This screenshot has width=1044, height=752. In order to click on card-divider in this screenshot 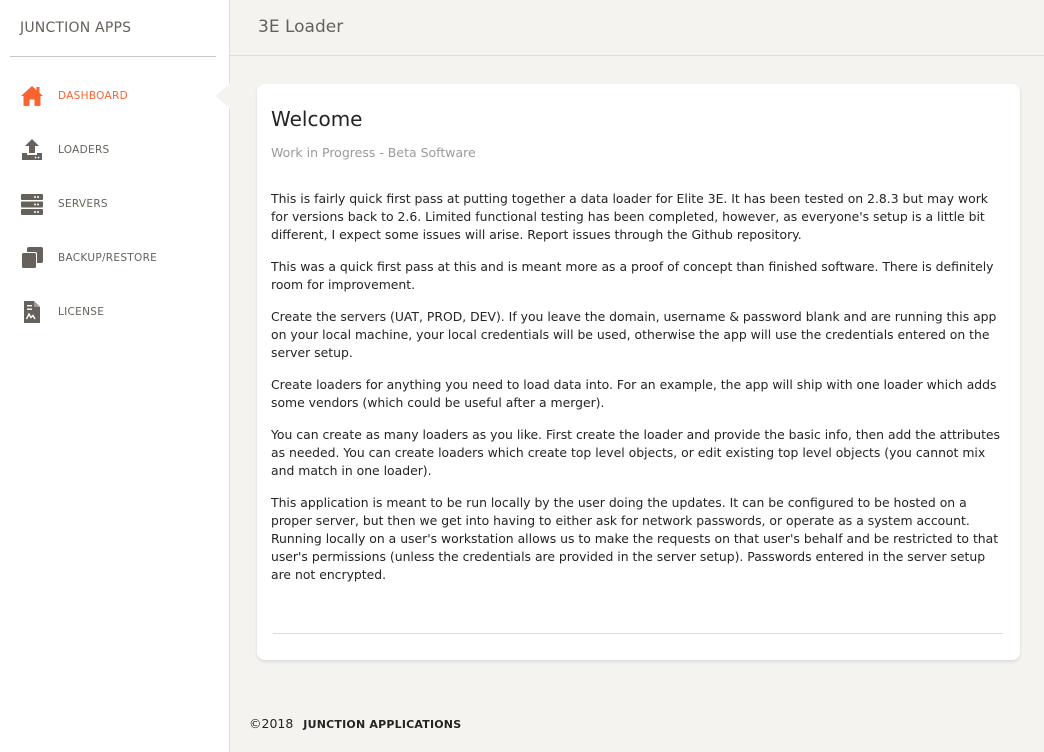, I will do `click(638, 633)`.